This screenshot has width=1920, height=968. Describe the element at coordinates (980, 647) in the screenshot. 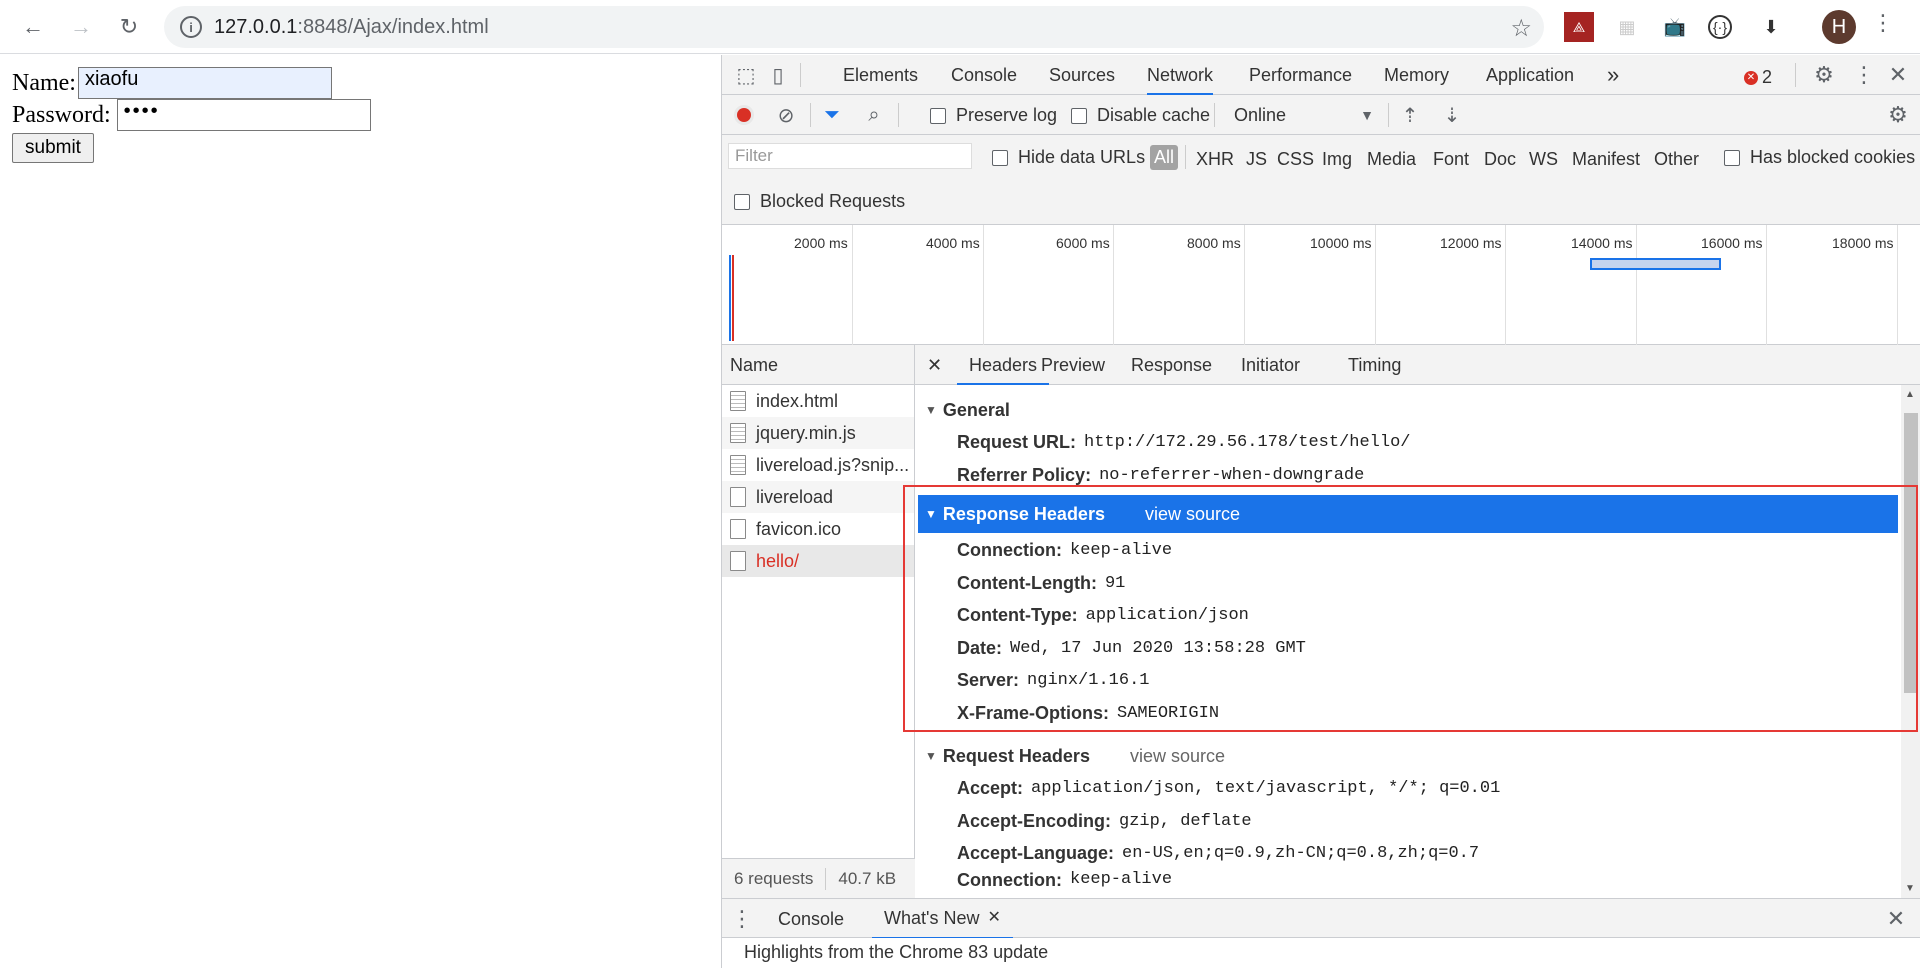

I see `header-key: Date:` at that location.